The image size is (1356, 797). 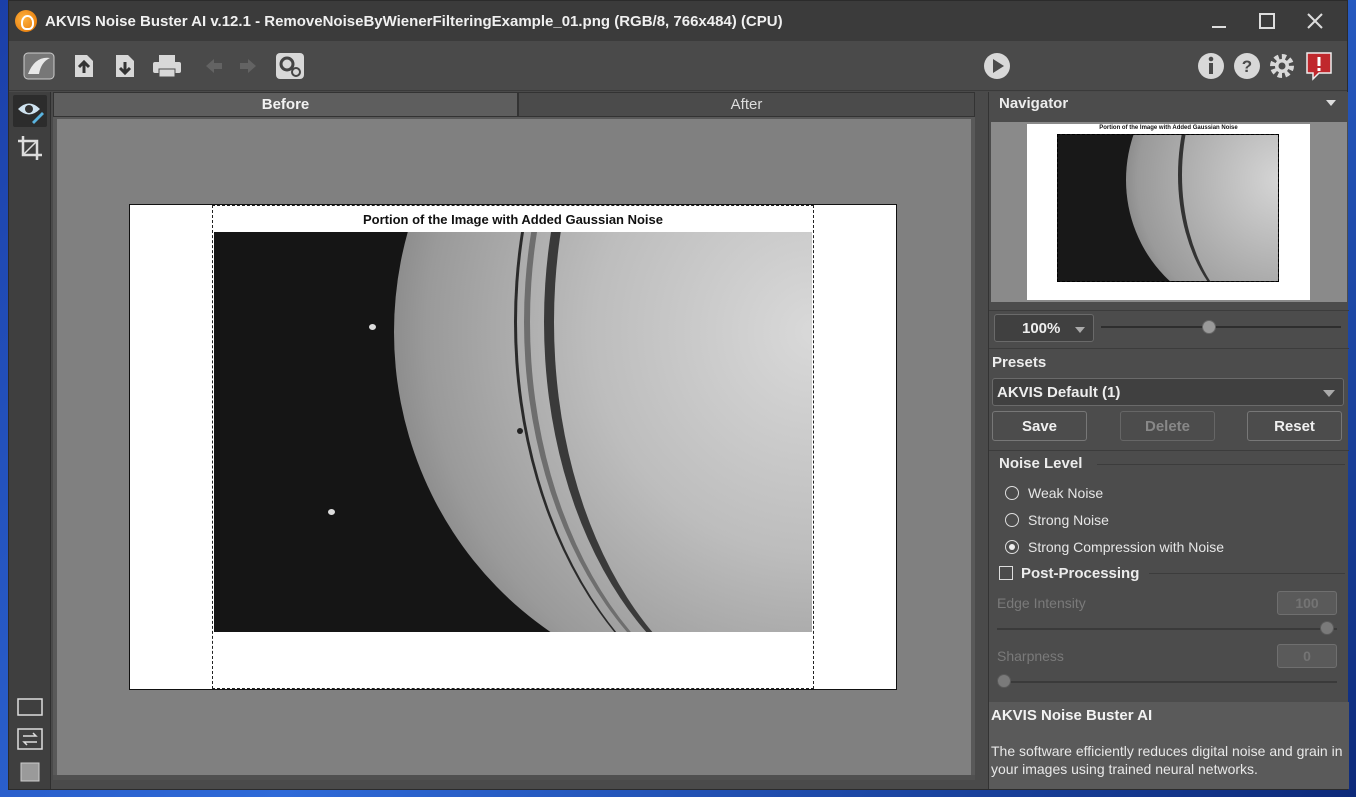 I want to click on edge-intensity-slider-track, so click(x=1167, y=629).